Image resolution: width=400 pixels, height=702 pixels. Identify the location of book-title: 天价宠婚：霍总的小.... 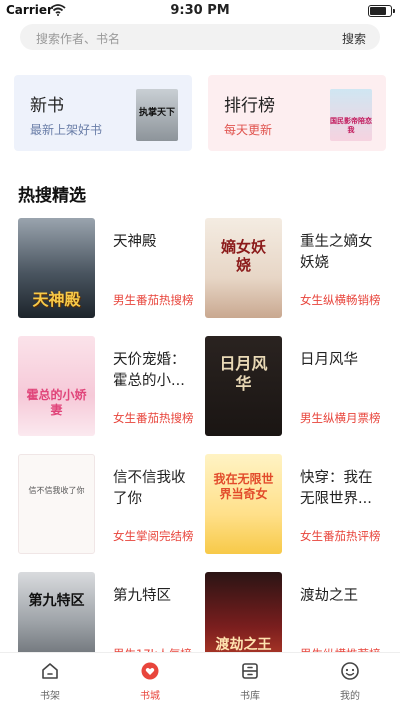
(149, 370).